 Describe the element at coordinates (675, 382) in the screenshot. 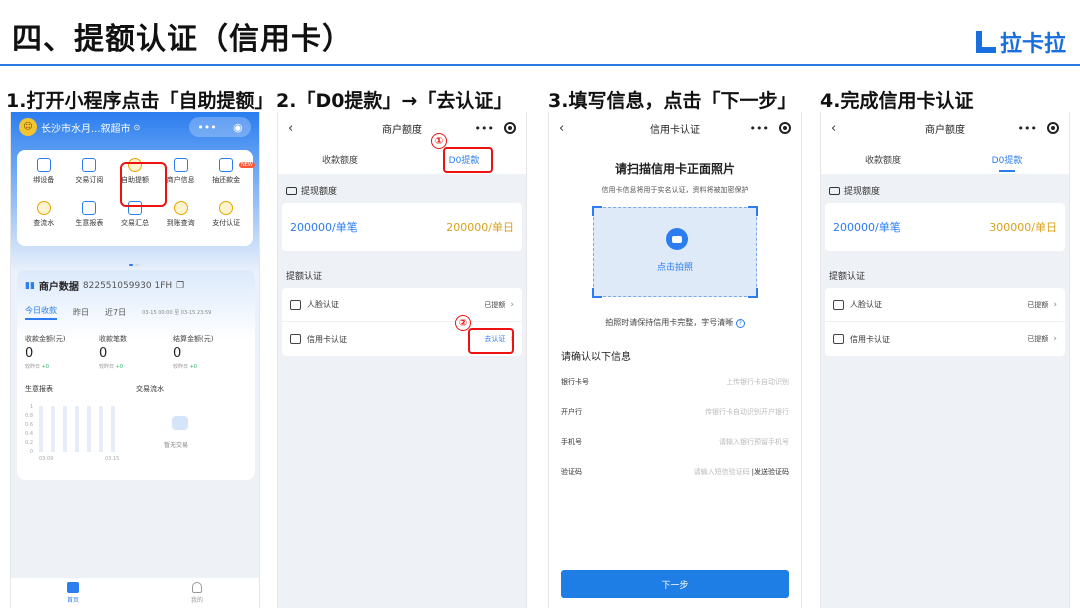

I see `field-card-number: 银行卡号 上传银行卡自动识别` at that location.